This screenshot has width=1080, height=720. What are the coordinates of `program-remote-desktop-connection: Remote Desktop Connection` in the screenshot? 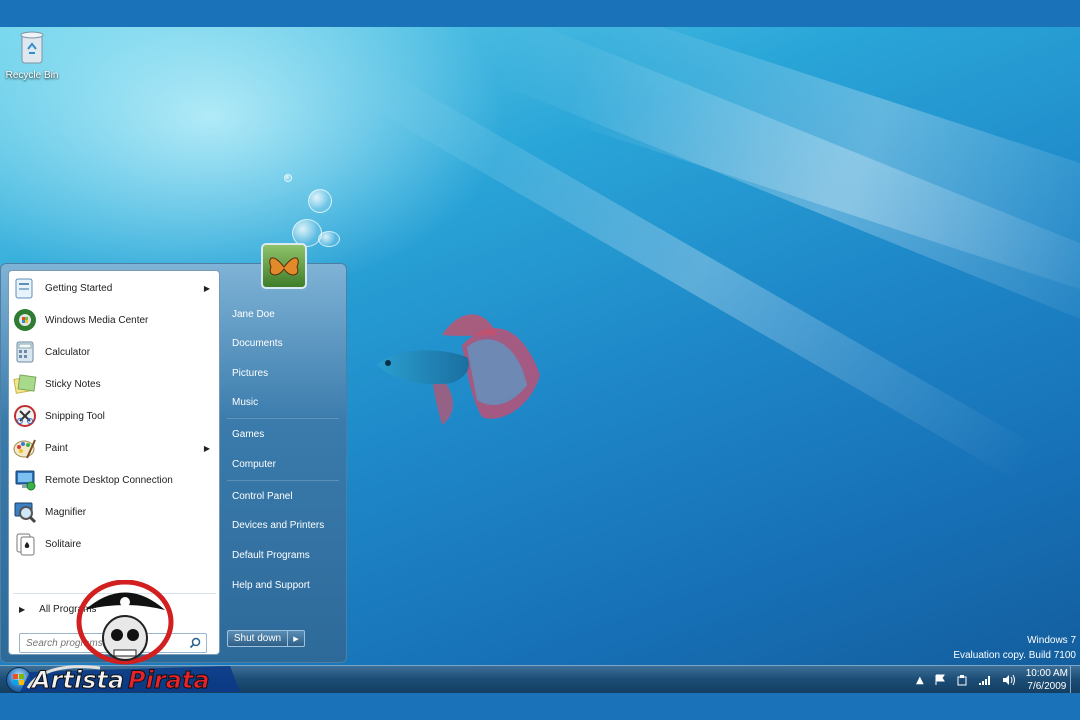 It's located at (114, 480).